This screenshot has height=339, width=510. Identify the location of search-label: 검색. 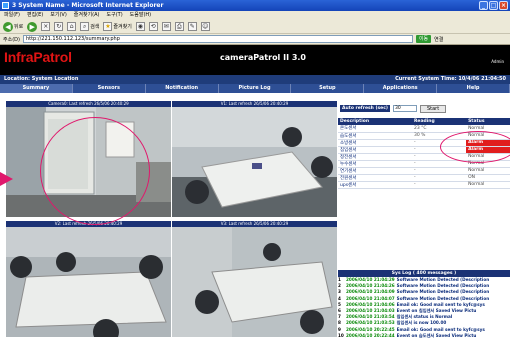
(95, 27).